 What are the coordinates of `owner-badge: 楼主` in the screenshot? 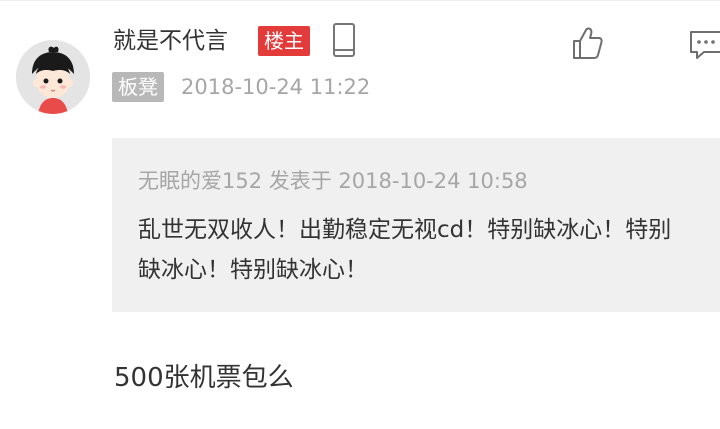 It's located at (284, 41).